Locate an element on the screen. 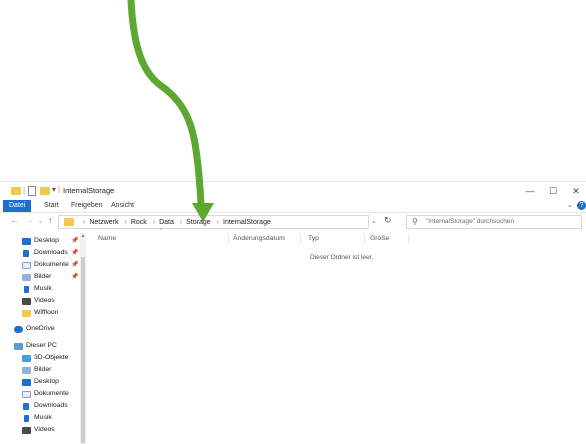 The width and height of the screenshot is (586, 444). close-button: ✕ is located at coordinates (576, 191).